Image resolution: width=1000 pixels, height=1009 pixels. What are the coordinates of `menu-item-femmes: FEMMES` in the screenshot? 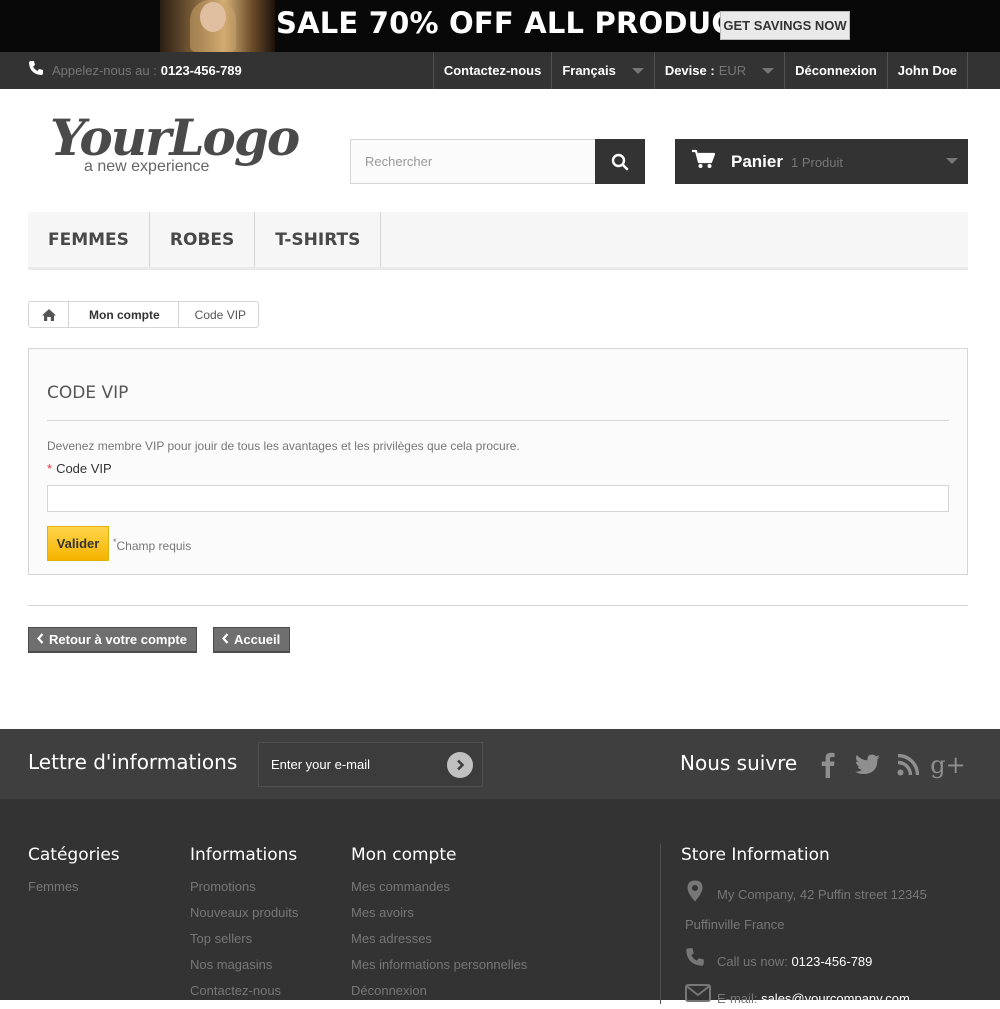 It's located at (89, 239).